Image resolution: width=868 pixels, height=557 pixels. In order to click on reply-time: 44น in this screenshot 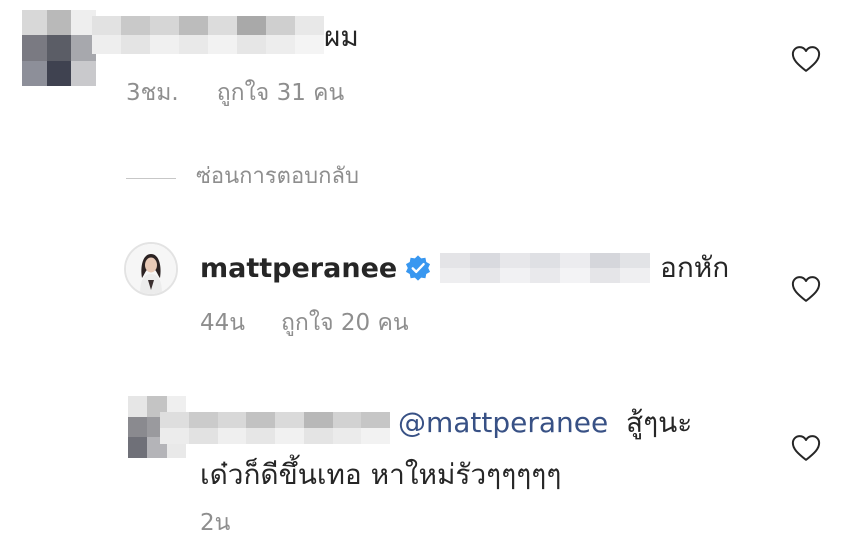, I will do `click(222, 323)`.